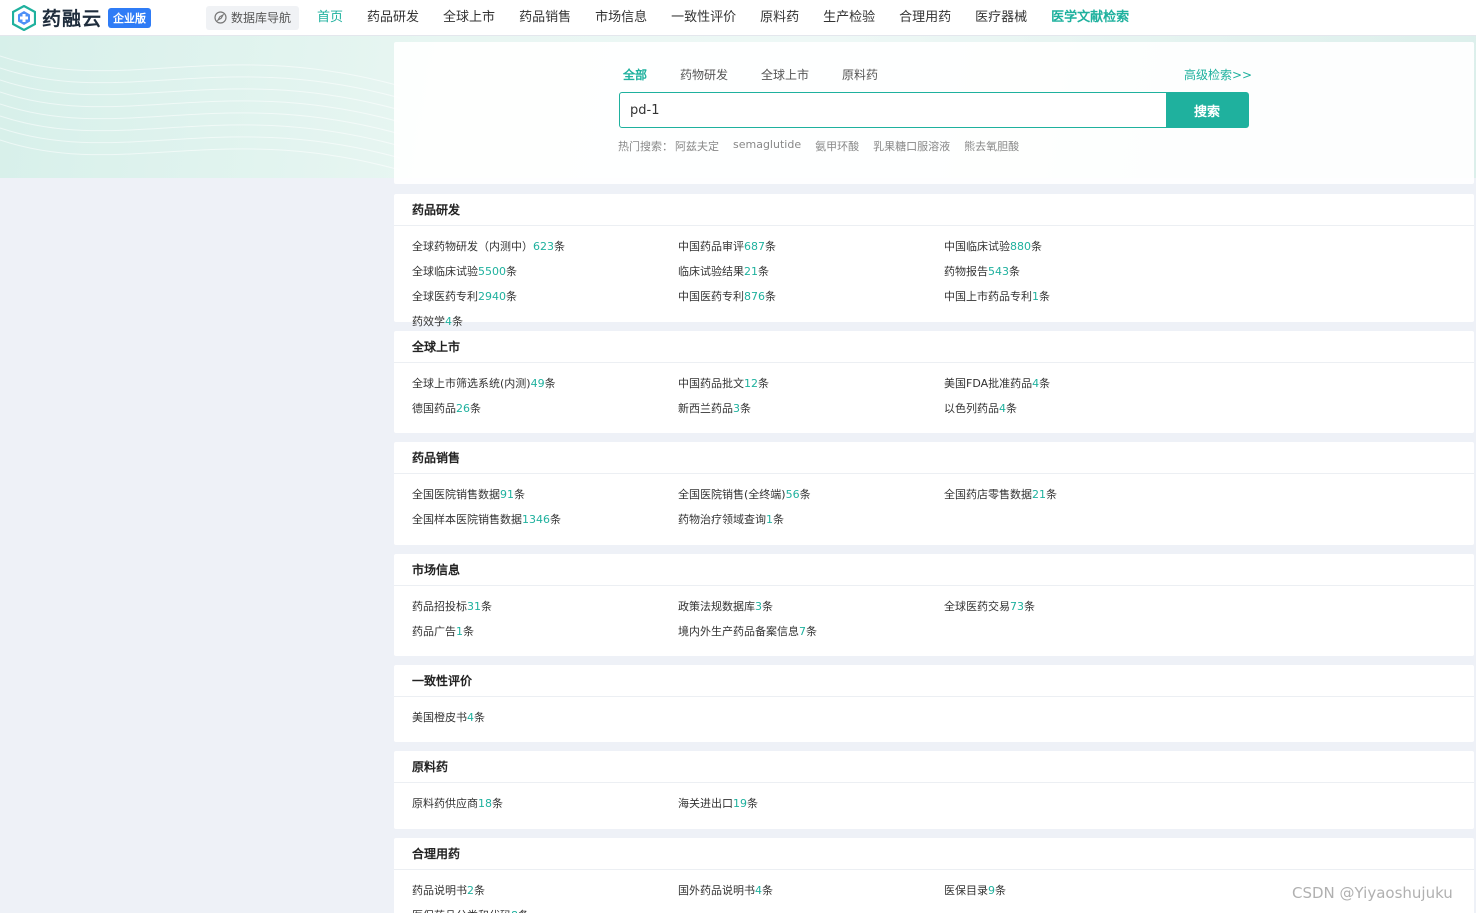  Describe the element at coordinates (751, 271) in the screenshot. I see `result-count: 21` at that location.